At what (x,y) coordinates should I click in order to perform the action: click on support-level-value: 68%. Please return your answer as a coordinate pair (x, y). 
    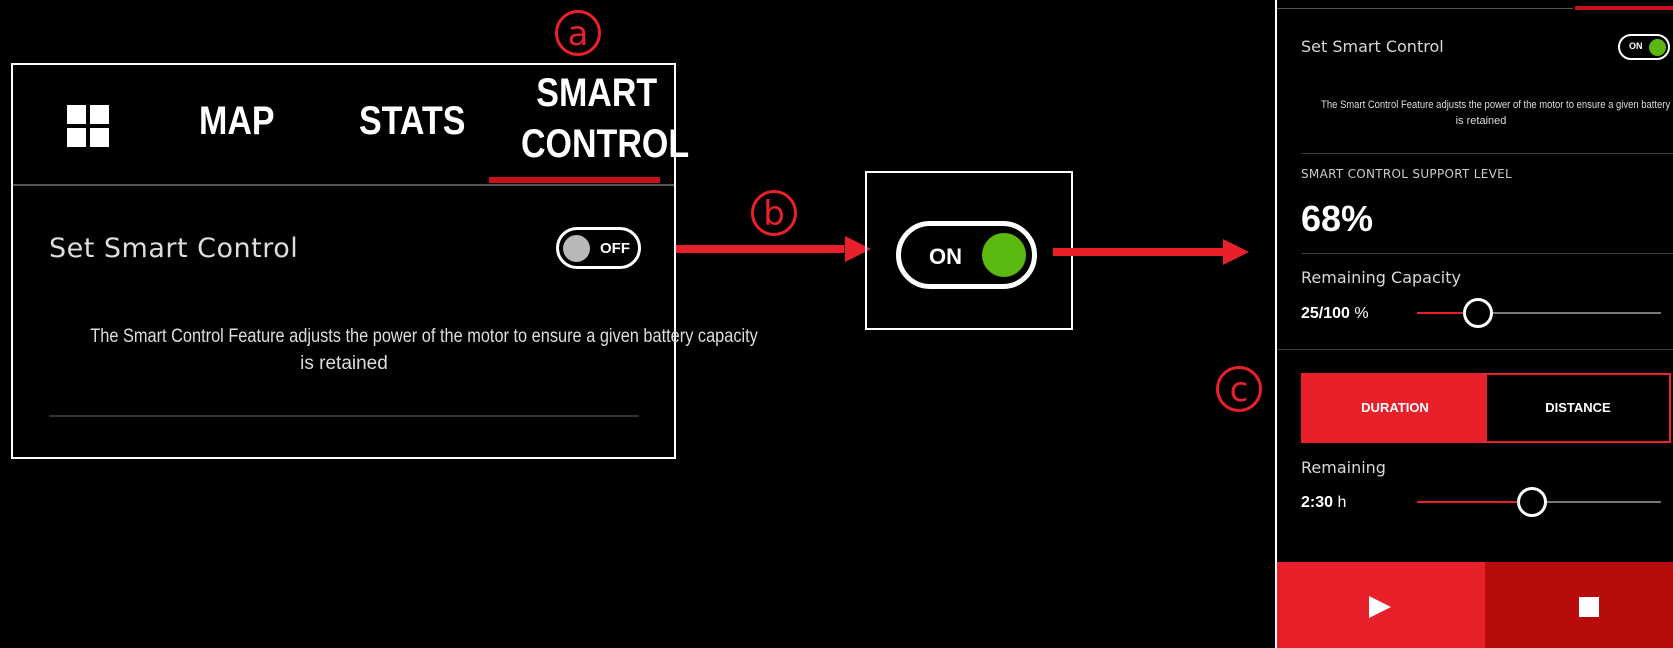
    Looking at the image, I should click on (1337, 218).